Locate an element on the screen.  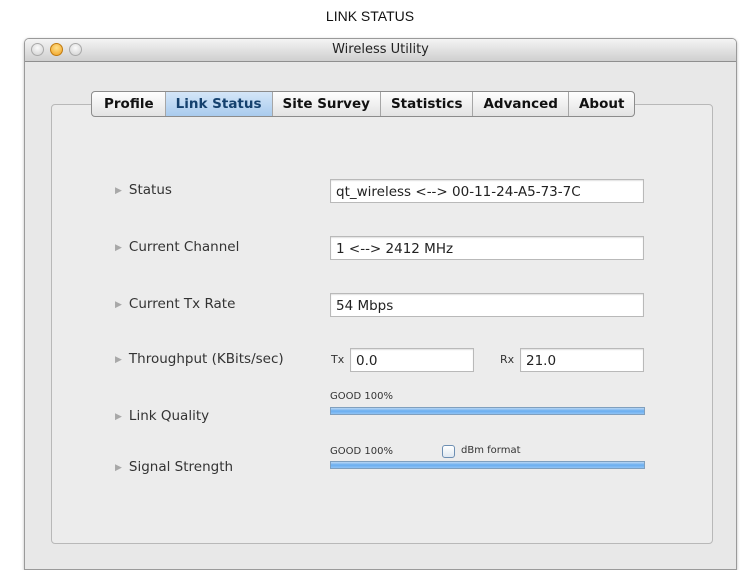
tab-advanced: Advanced is located at coordinates (519, 104).